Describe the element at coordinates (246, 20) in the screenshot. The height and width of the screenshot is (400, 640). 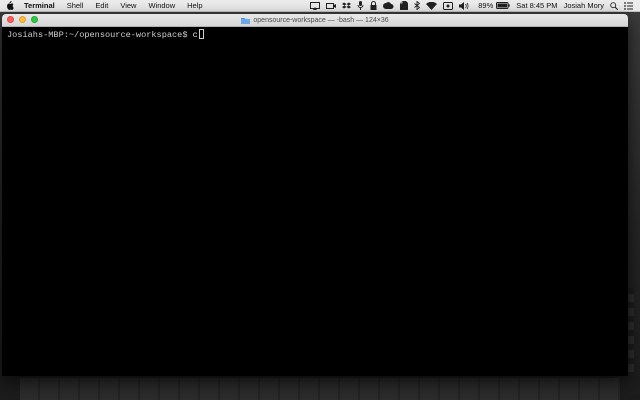
I see `folder-icon` at that location.